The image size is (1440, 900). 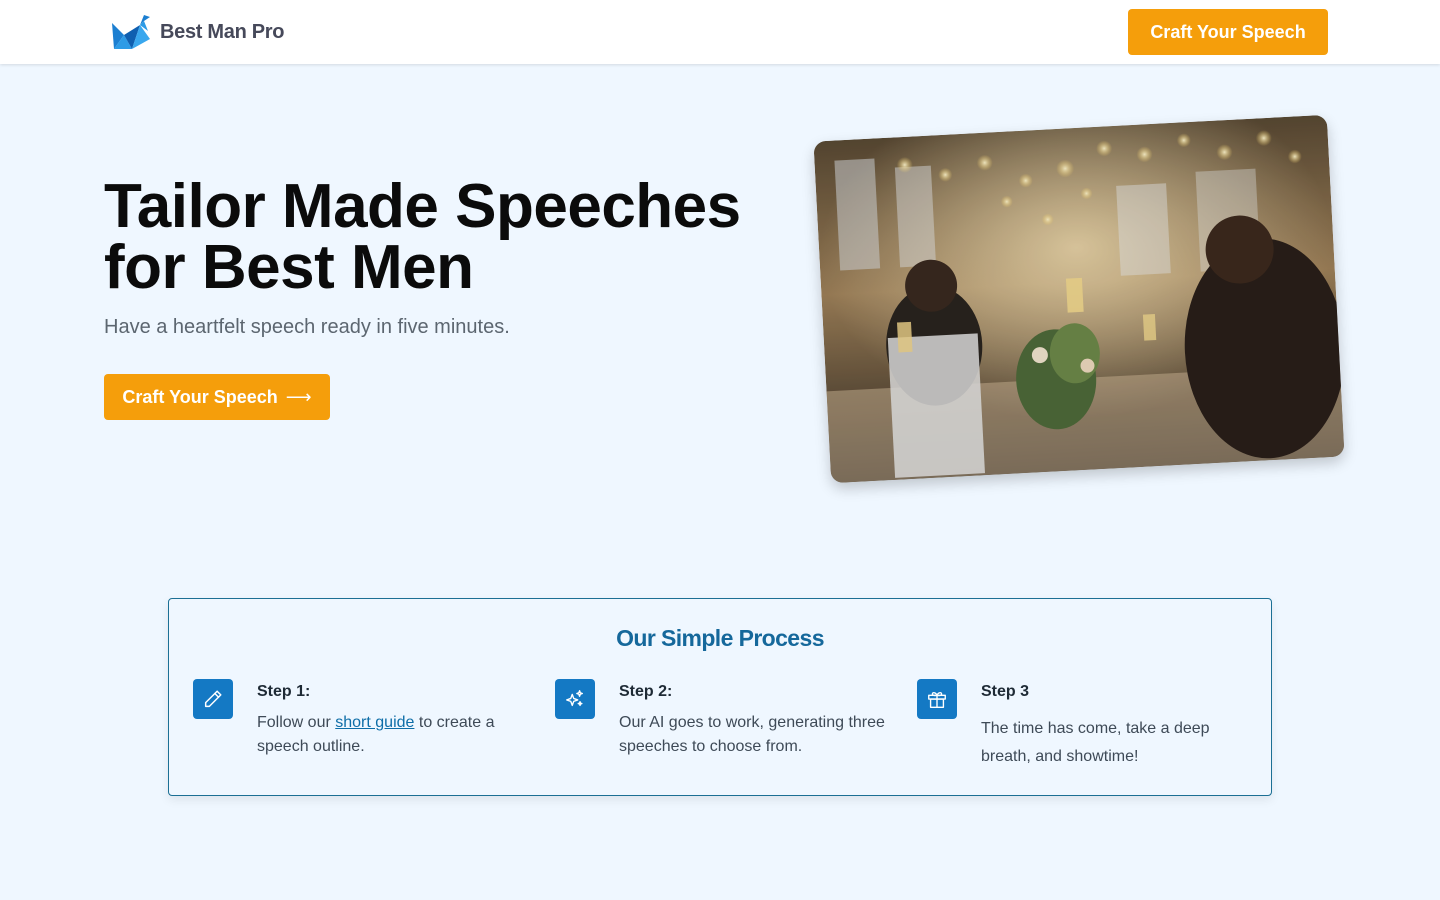 I want to click on step-1-title: Step 1:, so click(x=284, y=691).